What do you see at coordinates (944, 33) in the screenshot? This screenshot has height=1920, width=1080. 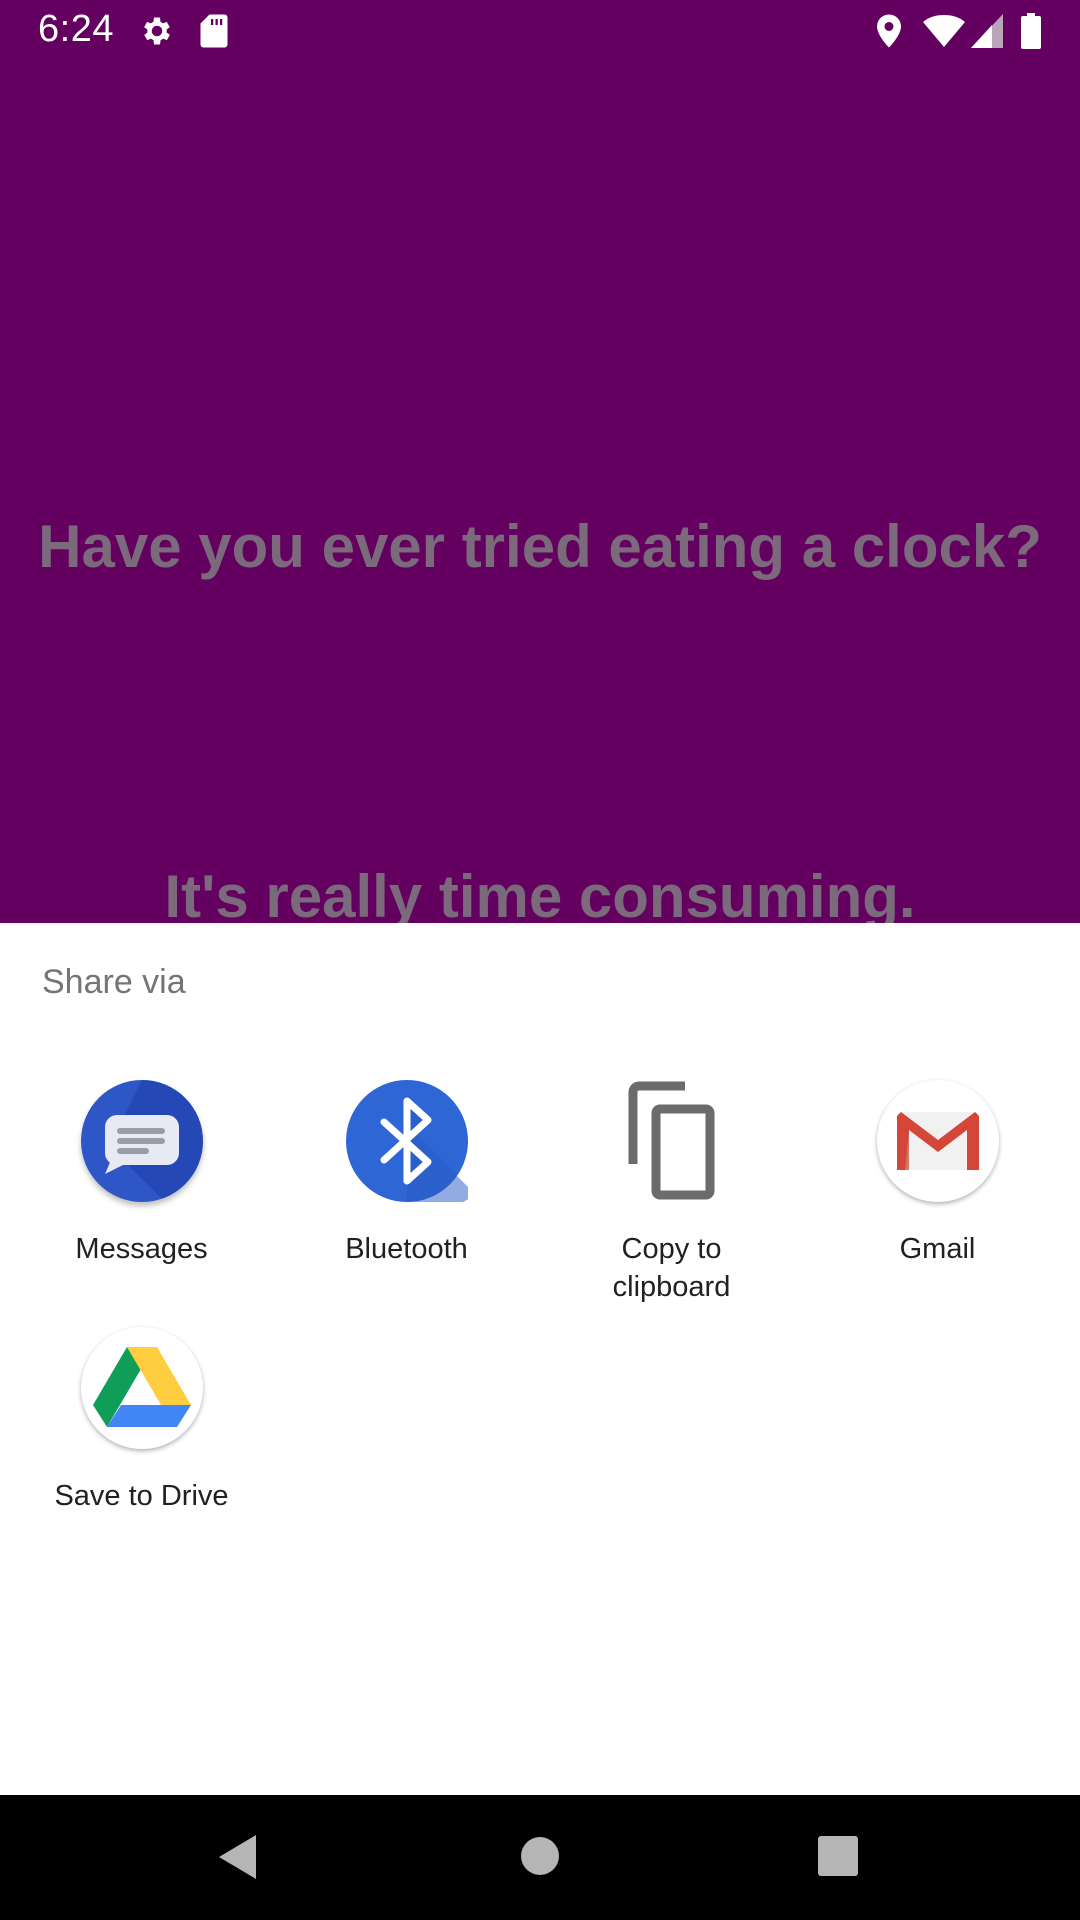 I see `wifi-icon` at bounding box center [944, 33].